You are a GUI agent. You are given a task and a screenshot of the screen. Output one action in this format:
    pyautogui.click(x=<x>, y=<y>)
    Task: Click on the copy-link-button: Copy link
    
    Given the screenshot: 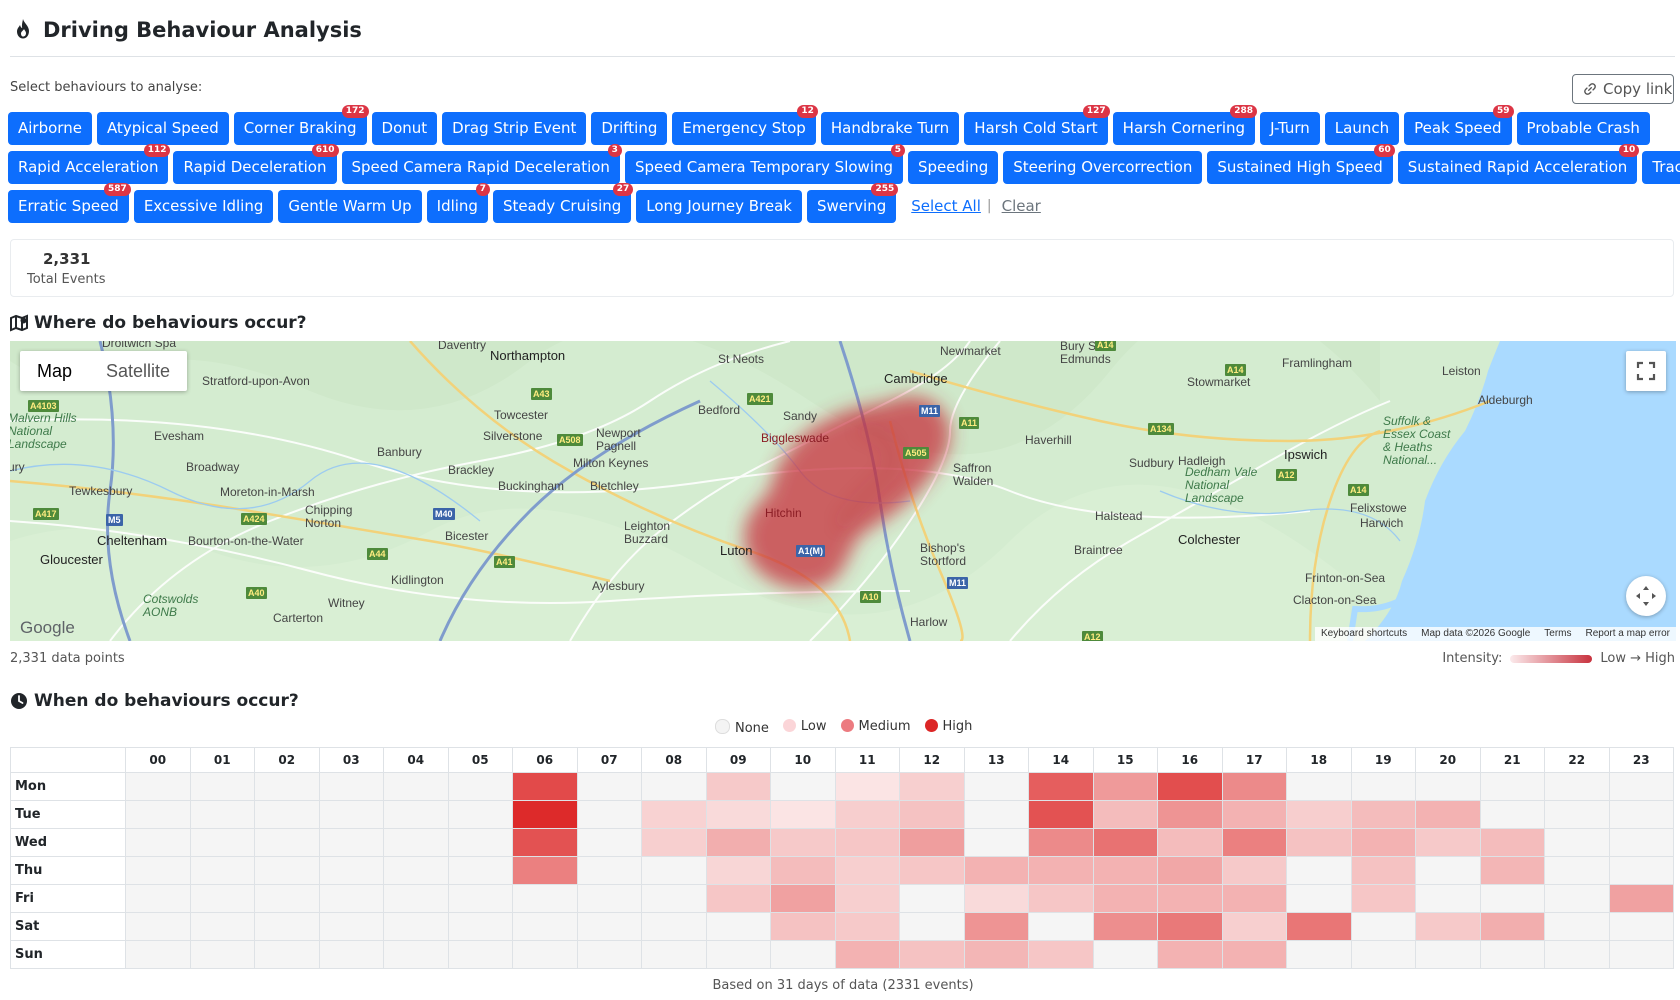 What is the action you would take?
    pyautogui.click(x=1623, y=89)
    